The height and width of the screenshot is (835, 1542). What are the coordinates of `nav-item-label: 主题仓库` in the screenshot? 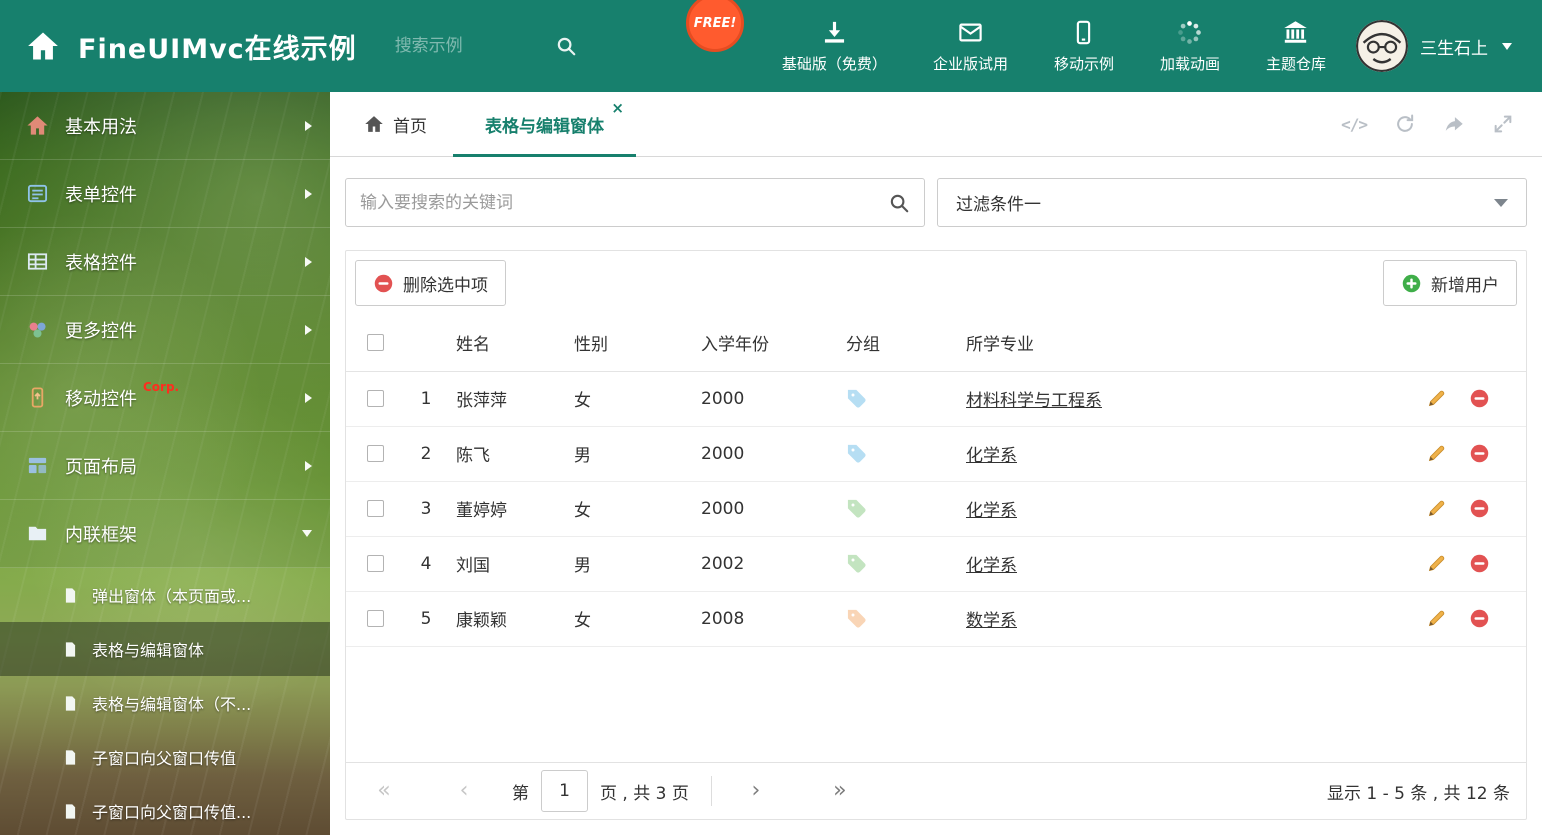 It's located at (1295, 63).